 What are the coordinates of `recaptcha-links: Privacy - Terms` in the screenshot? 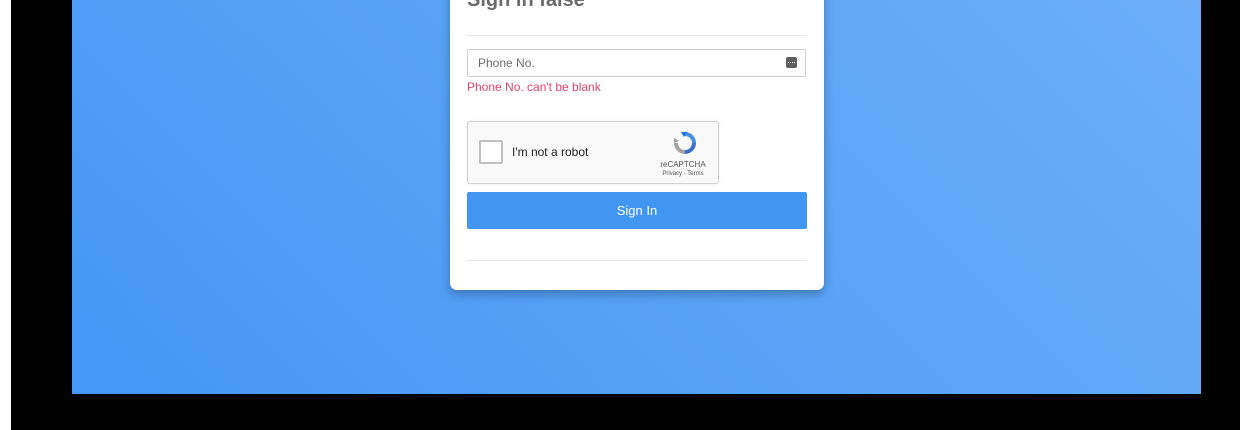 It's located at (683, 174).